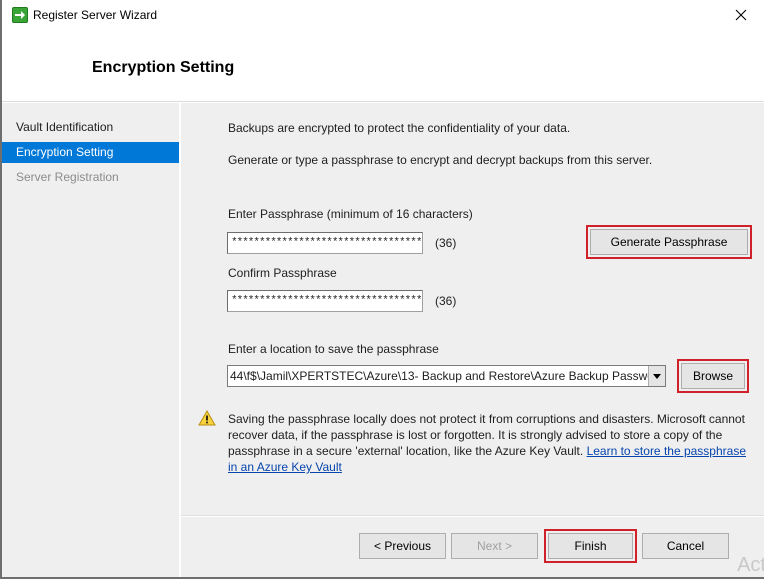 The image size is (764, 579). What do you see at coordinates (750, 565) in the screenshot?
I see `activation-watermark: Act` at bounding box center [750, 565].